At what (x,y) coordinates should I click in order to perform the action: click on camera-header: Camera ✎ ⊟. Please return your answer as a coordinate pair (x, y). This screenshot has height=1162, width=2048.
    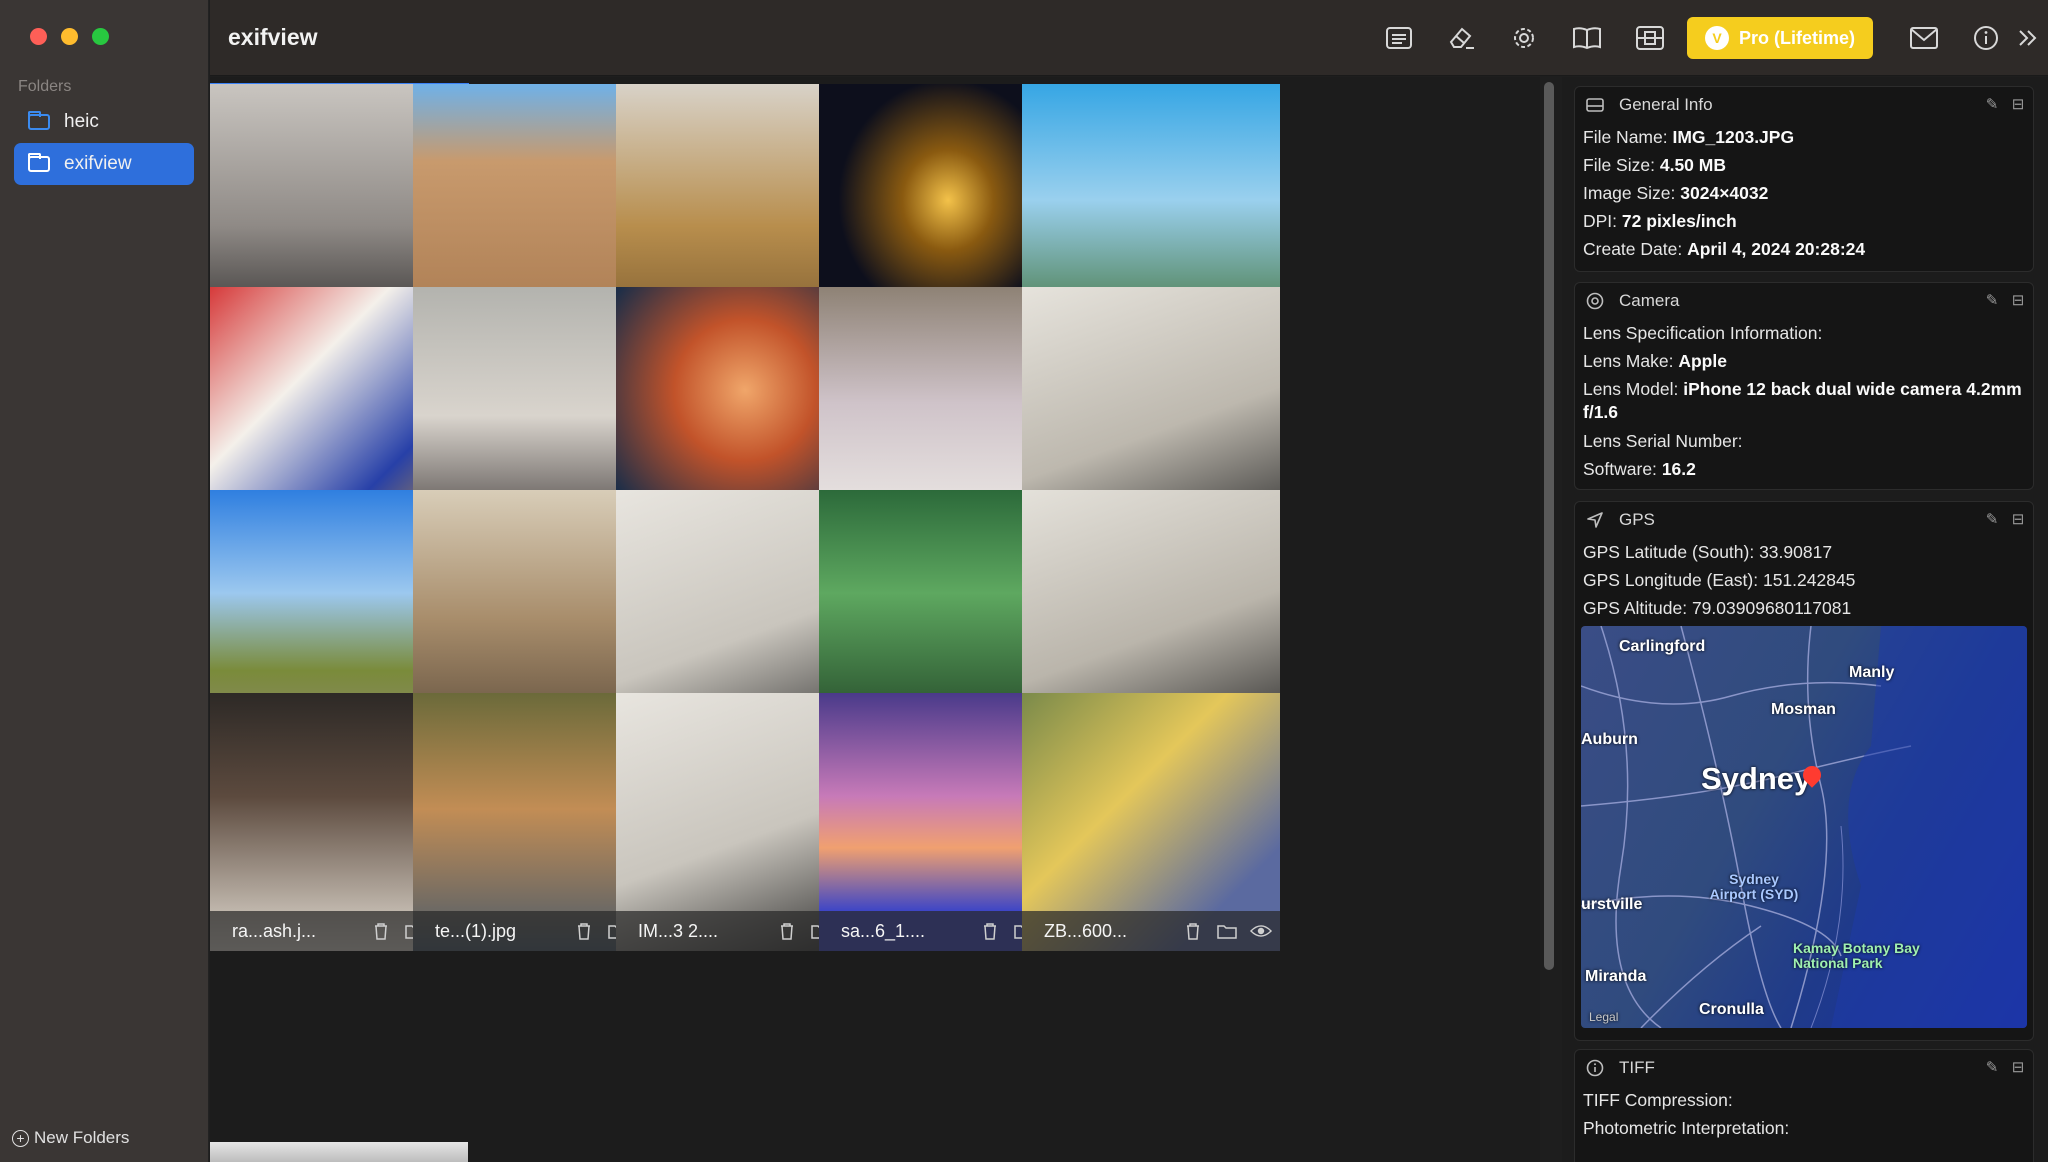
    Looking at the image, I should click on (1804, 301).